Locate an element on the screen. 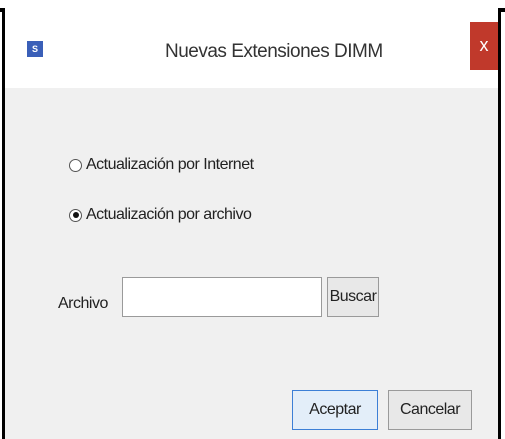 The height and width of the screenshot is (439, 505). search-button: Buscar is located at coordinates (353, 297).